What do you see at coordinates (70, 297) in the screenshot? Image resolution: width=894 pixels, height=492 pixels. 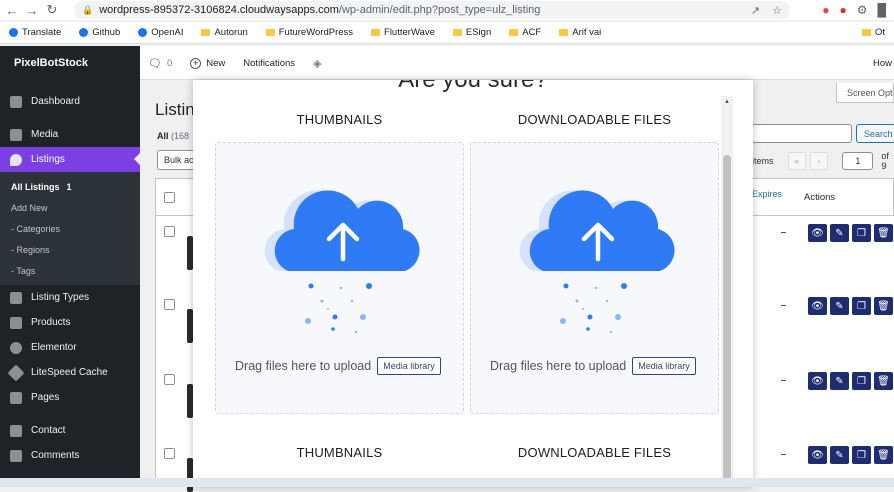 I see `sidebar-item-listing-types: Listing Types` at bounding box center [70, 297].